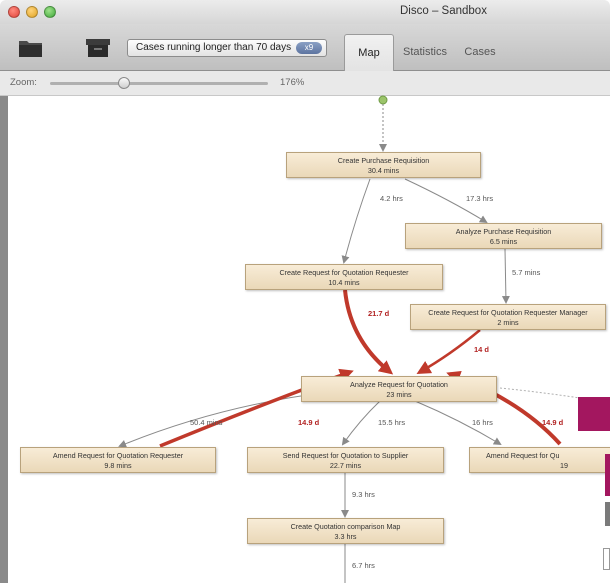 The image size is (610, 583). I want to click on edge-label-mgr-to-analyze: 14 d, so click(482, 349).